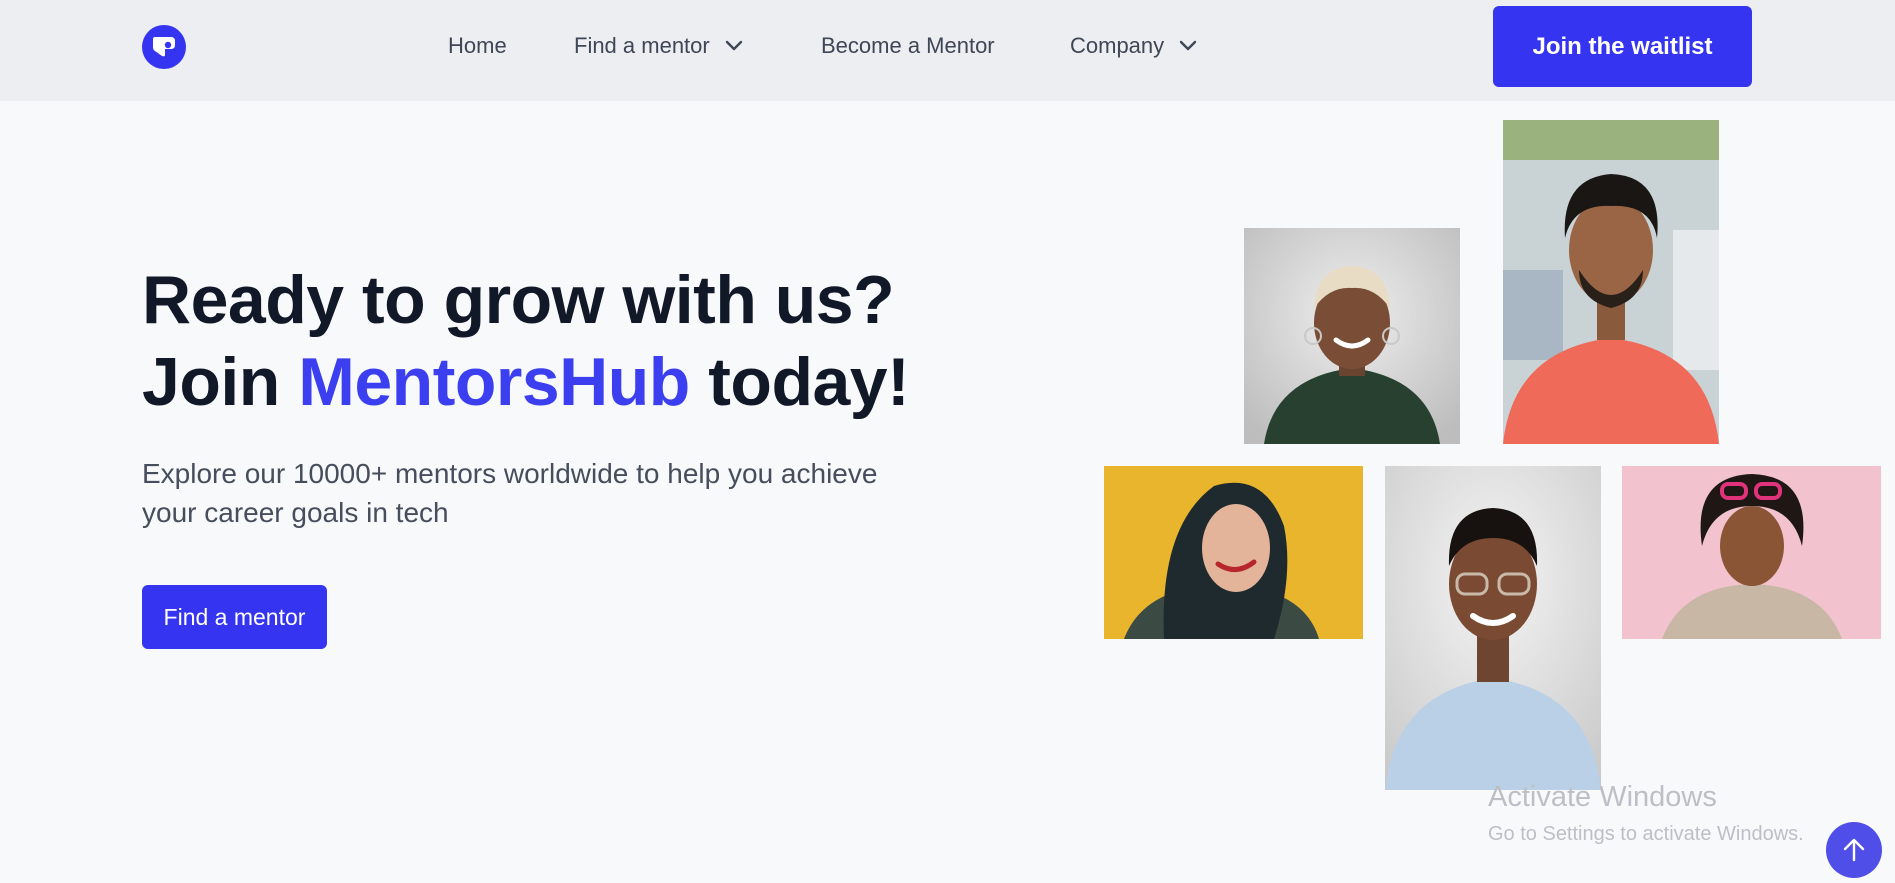  I want to click on join-waitlist-button: Join the waitlist, so click(1622, 46).